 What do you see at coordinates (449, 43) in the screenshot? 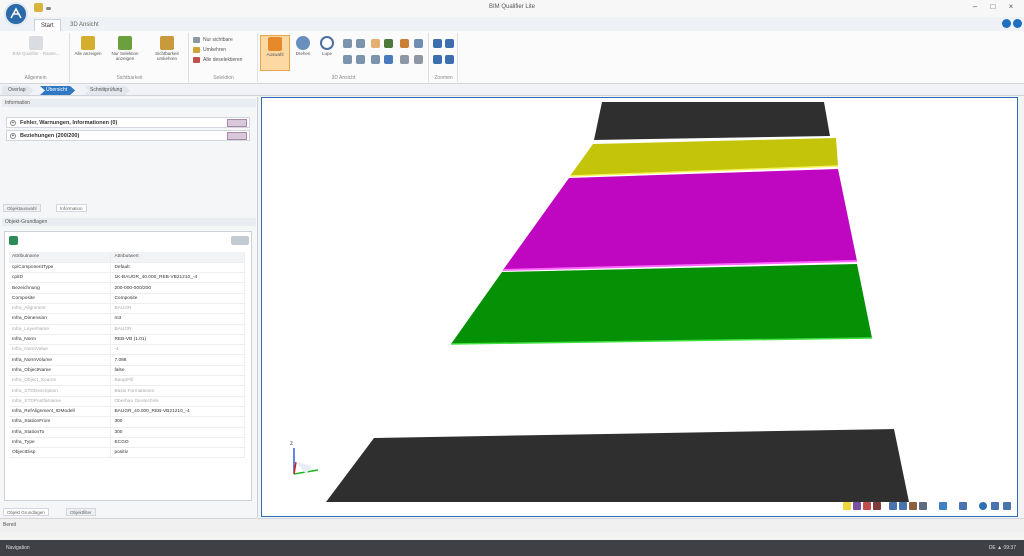
I see `zoom-down-icon` at bounding box center [449, 43].